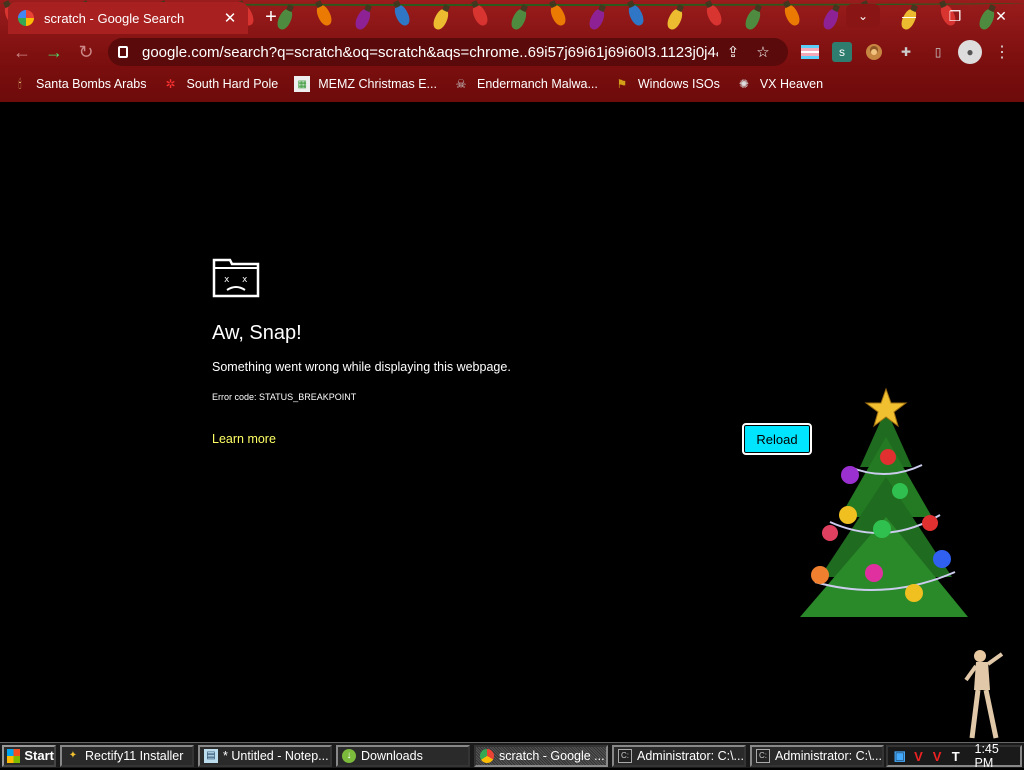  What do you see at coordinates (29, 755) in the screenshot?
I see `start-button: Start` at bounding box center [29, 755].